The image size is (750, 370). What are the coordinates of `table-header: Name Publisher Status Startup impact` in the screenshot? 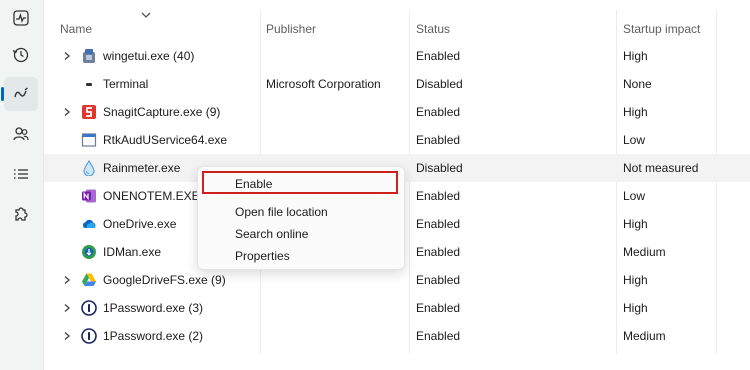 It's located at (397, 20).